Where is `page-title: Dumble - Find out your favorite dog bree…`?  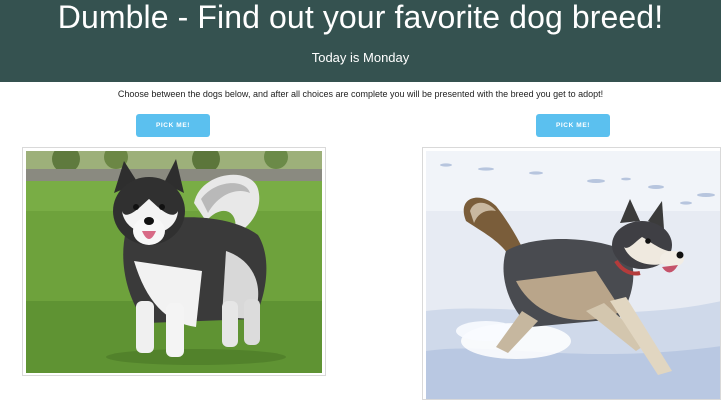 page-title: Dumble - Find out your favorite dog bree… is located at coordinates (360, 17).